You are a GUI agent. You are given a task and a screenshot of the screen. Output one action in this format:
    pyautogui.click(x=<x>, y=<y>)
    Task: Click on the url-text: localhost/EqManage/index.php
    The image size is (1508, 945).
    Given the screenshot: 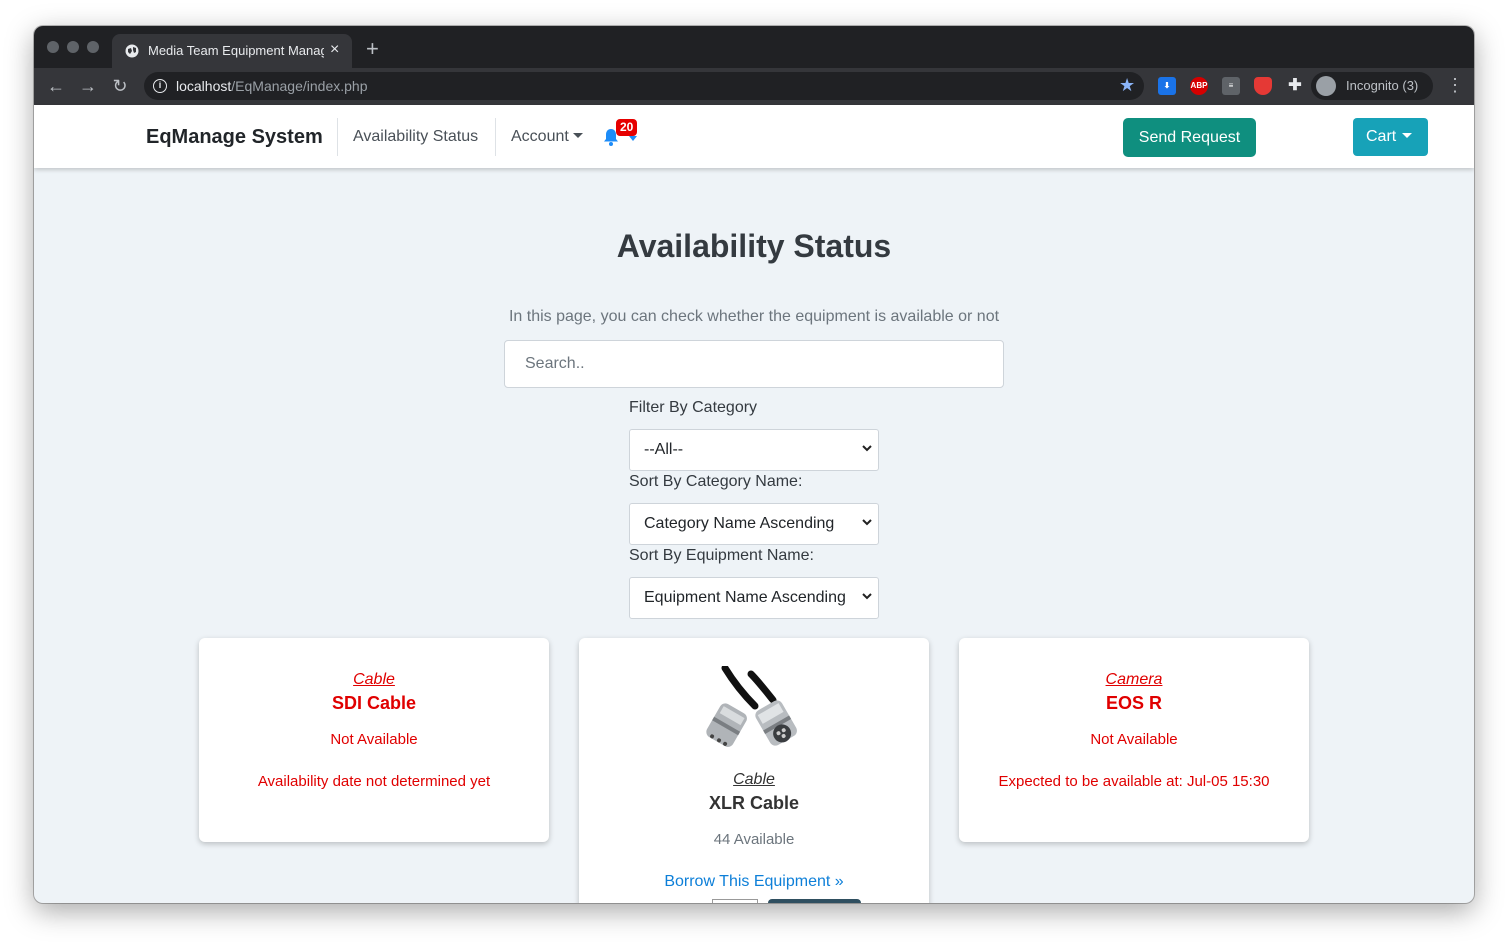 What is the action you would take?
    pyautogui.click(x=272, y=86)
    